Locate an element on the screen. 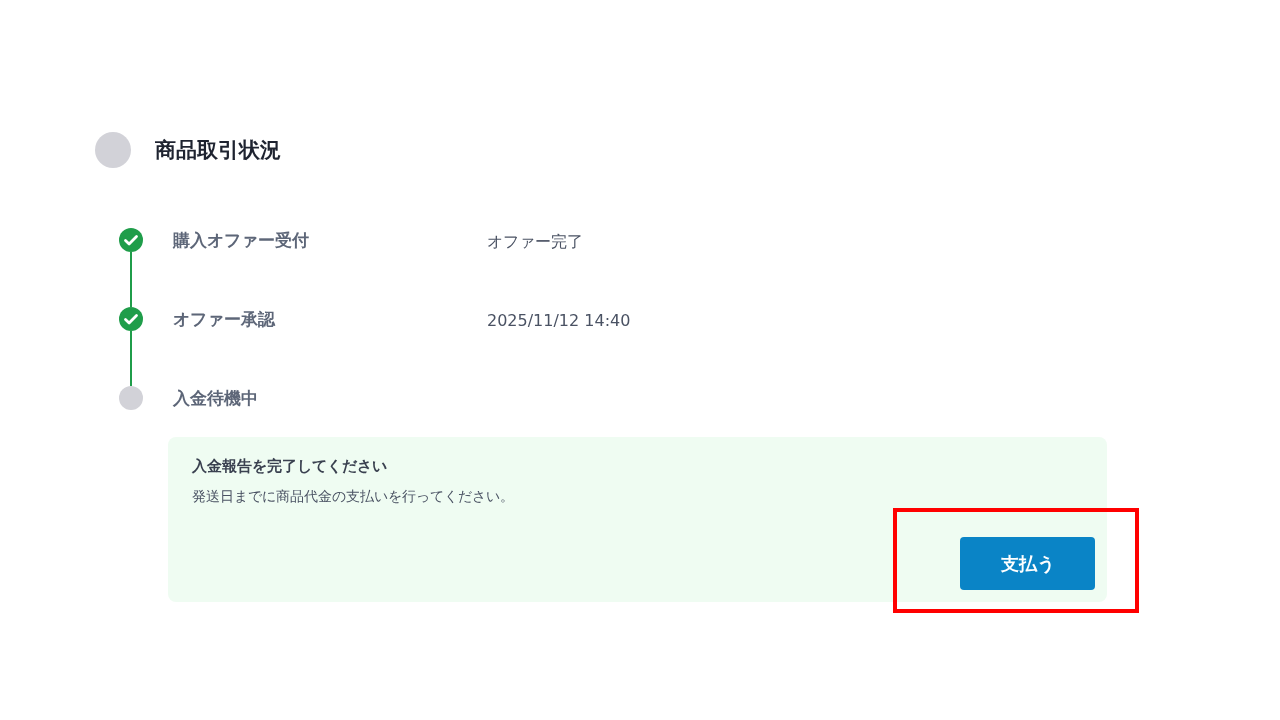 The width and height of the screenshot is (1280, 720). notice-message: 発送日までに商品代金の支払いを行ってください。 is located at coordinates (353, 497).